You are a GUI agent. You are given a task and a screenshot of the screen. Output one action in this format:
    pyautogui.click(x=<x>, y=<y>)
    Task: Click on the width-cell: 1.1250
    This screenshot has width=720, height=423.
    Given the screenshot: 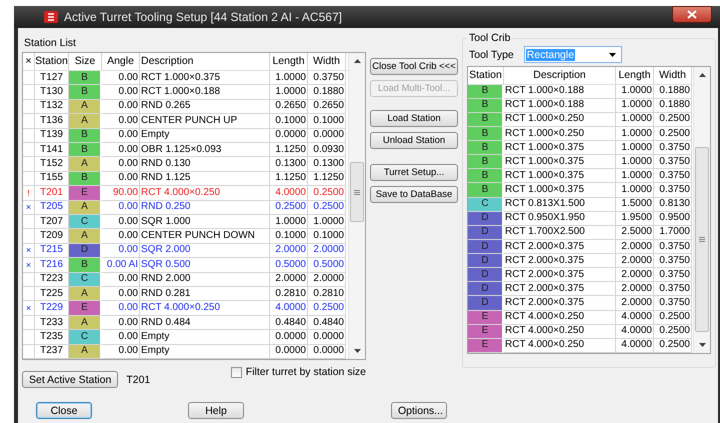 What is the action you would take?
    pyautogui.click(x=327, y=179)
    